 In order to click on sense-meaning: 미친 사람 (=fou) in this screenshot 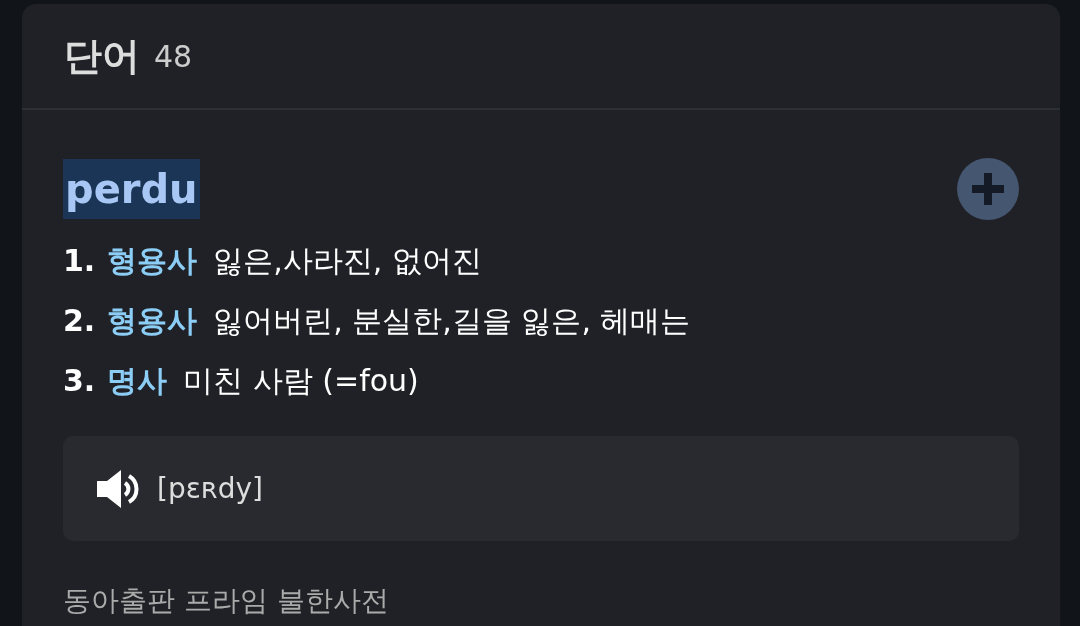, I will do `click(301, 381)`.